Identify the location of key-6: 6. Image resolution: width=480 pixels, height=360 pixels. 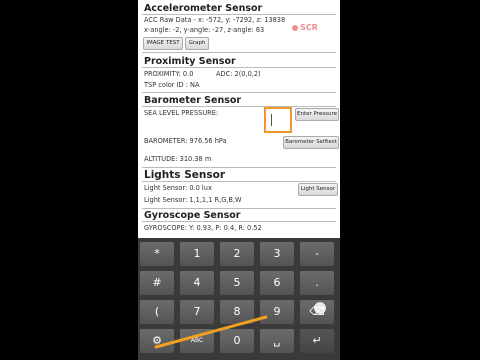
(277, 283).